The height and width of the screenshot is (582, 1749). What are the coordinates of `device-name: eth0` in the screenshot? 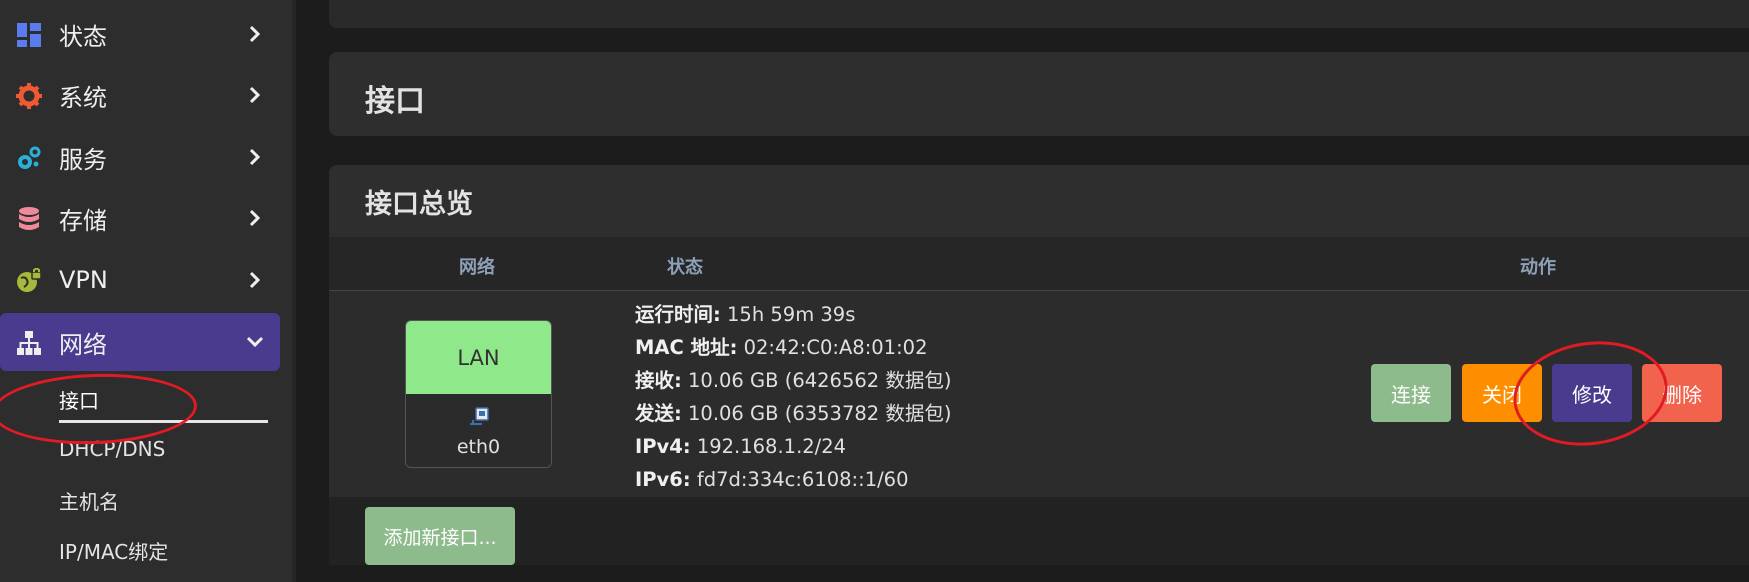 It's located at (478, 447).